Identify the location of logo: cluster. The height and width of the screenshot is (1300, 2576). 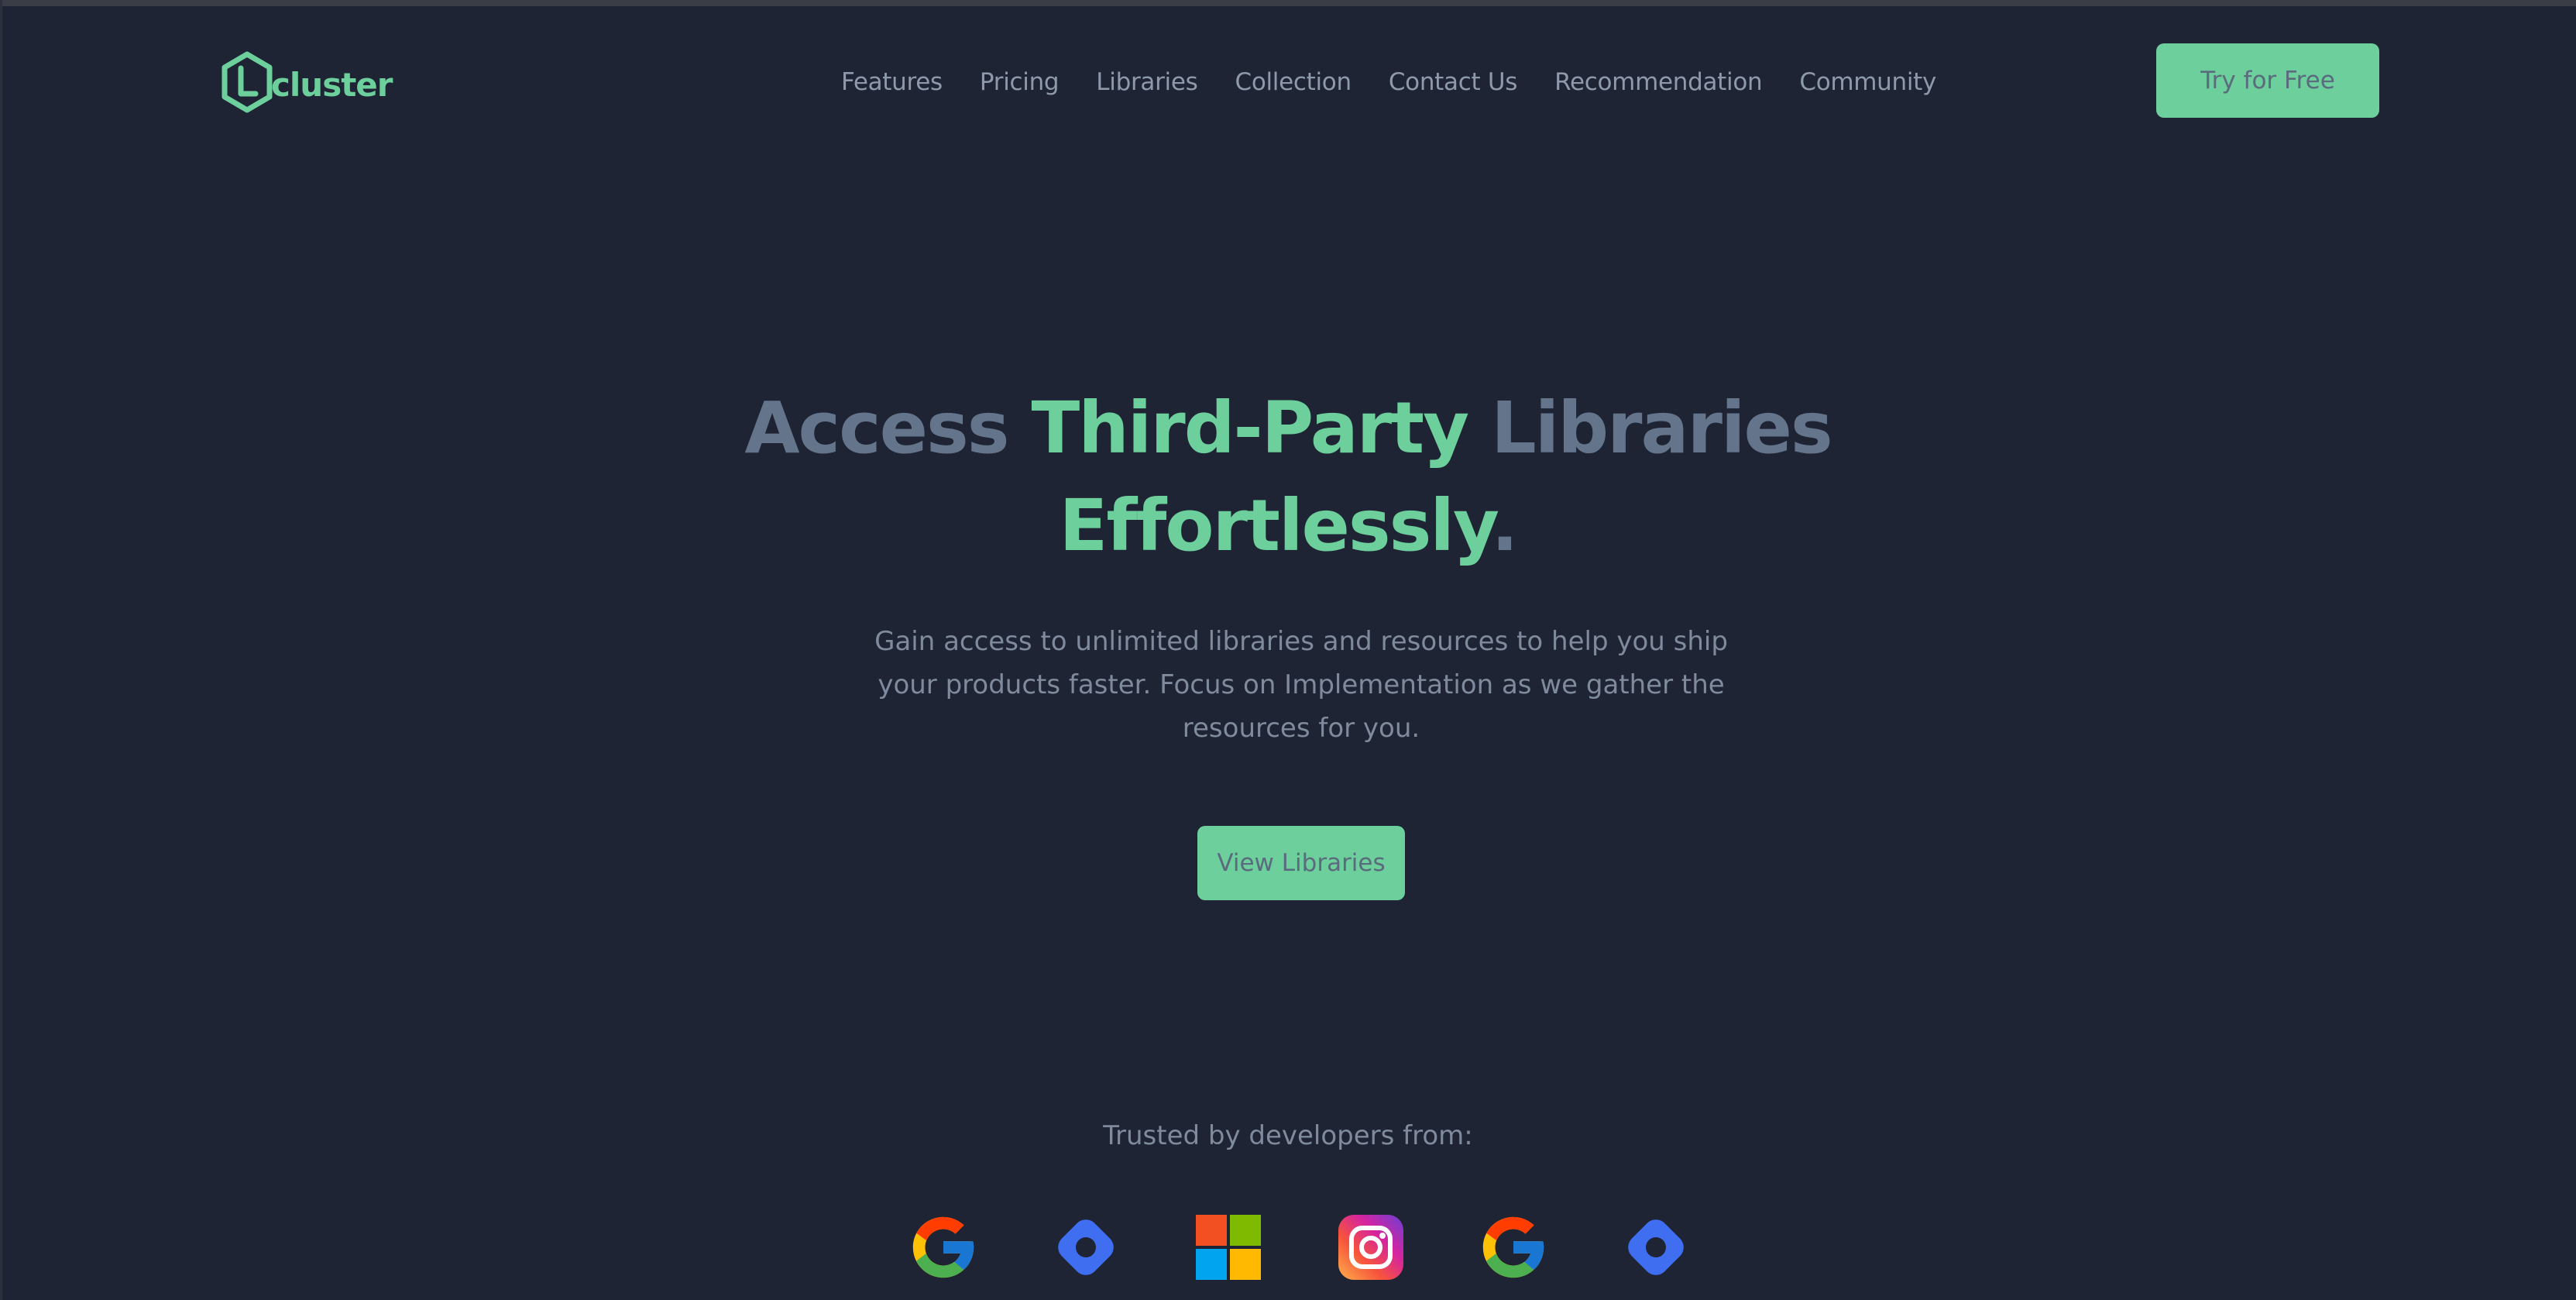
(306, 82).